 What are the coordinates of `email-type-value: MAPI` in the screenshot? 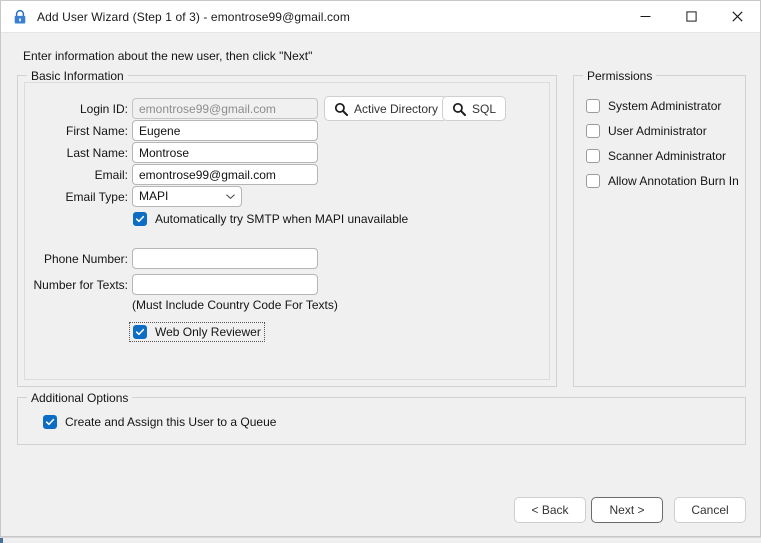 It's located at (154, 196).